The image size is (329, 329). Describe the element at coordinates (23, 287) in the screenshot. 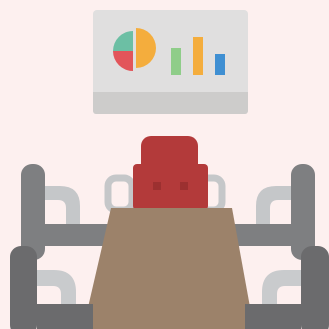

I see `chair-front-left-backrest` at that location.